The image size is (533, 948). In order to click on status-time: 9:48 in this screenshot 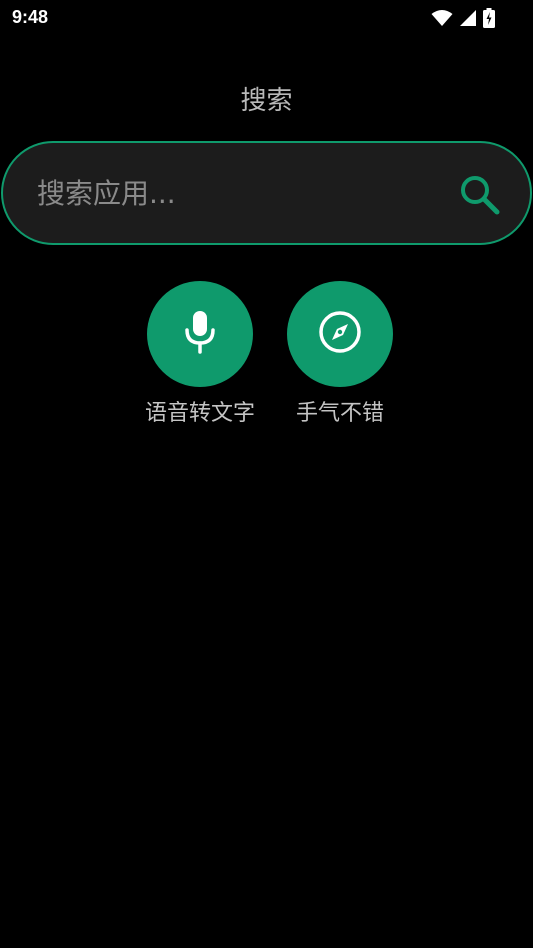, I will do `click(30, 17)`.